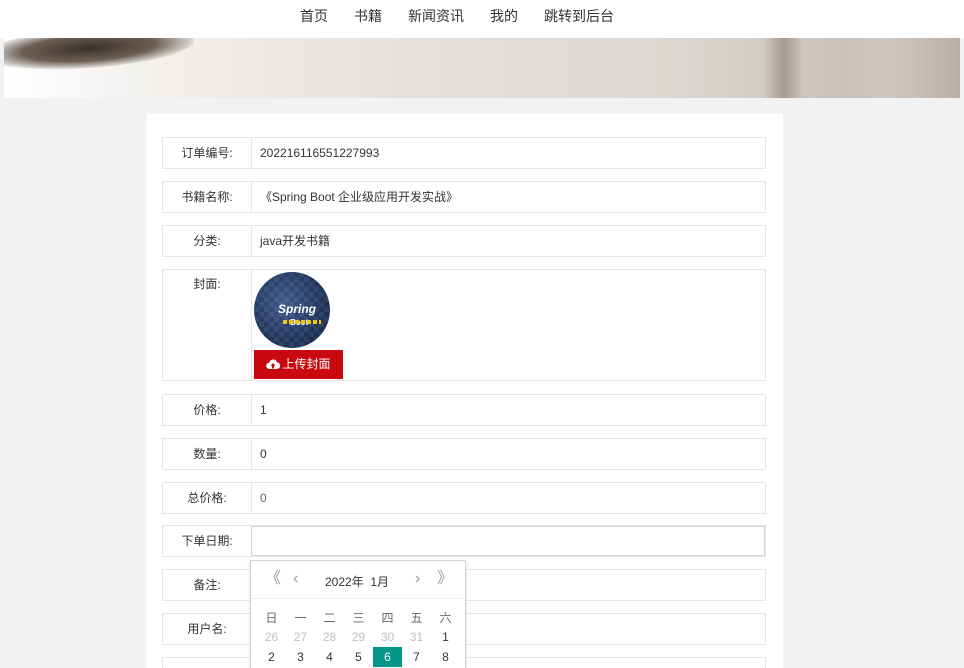 The height and width of the screenshot is (668, 964). I want to click on calendar-day: 4, so click(329, 657).